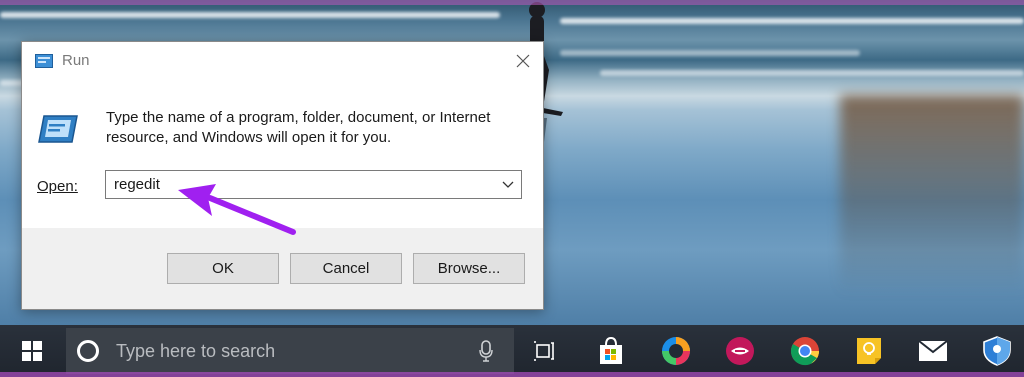 The height and width of the screenshot is (377, 1024). I want to click on shield-icon, so click(997, 351).